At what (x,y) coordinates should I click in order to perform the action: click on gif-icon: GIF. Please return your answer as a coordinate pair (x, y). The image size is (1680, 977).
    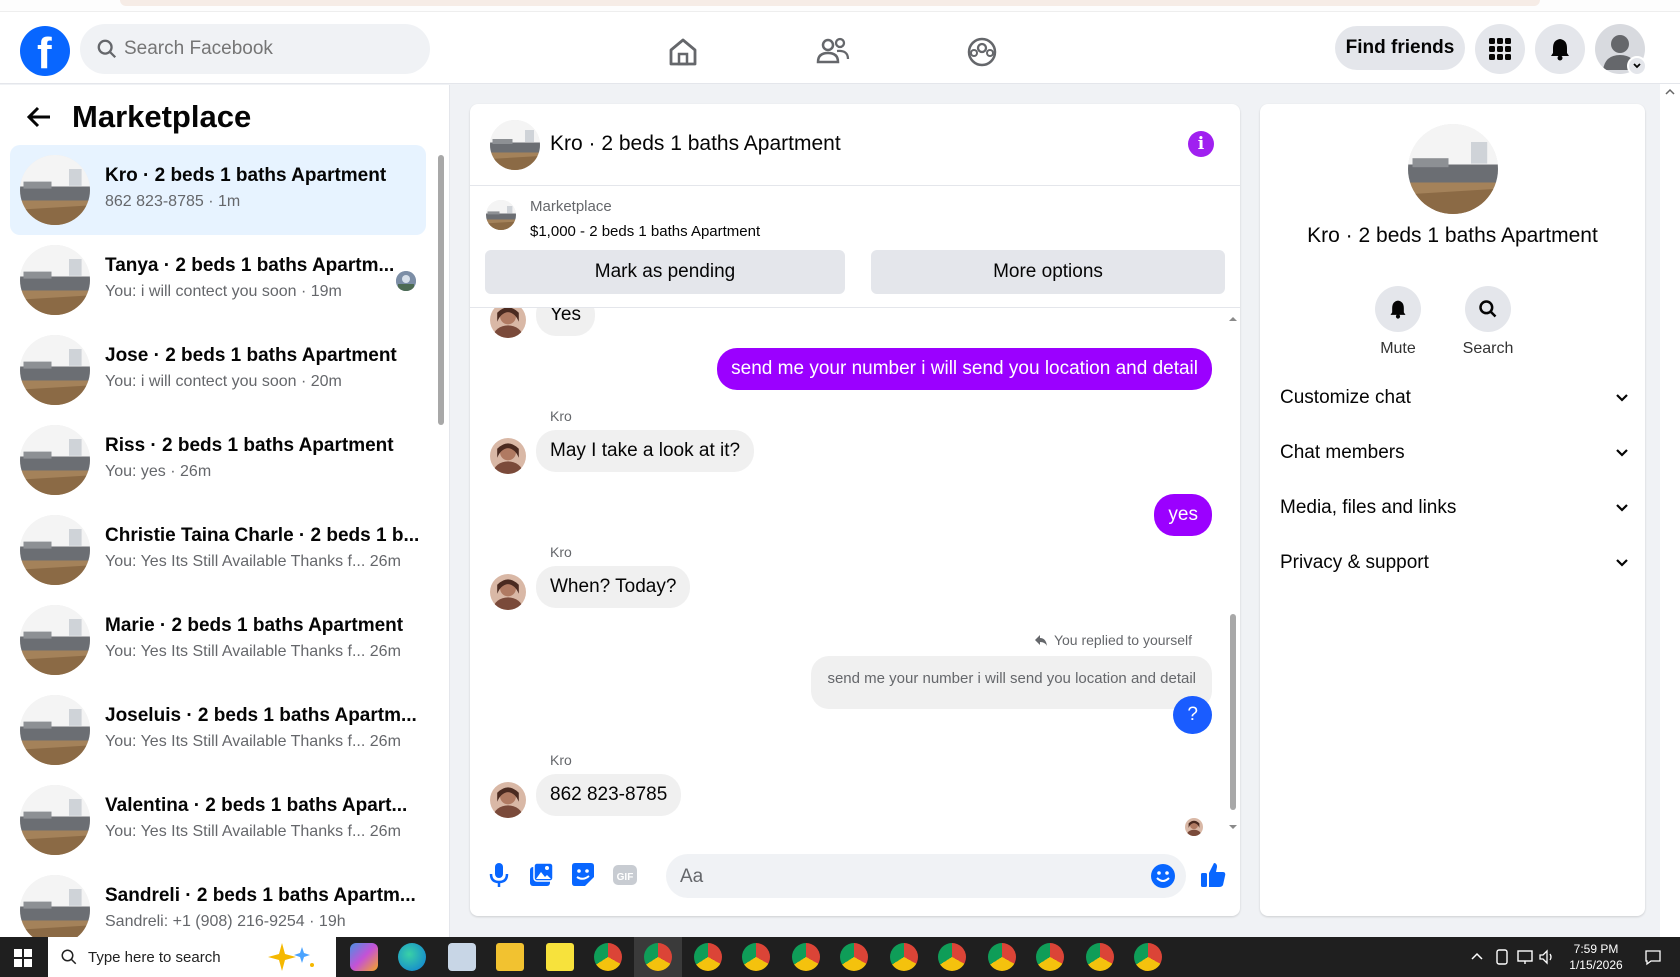
    Looking at the image, I should click on (625, 875).